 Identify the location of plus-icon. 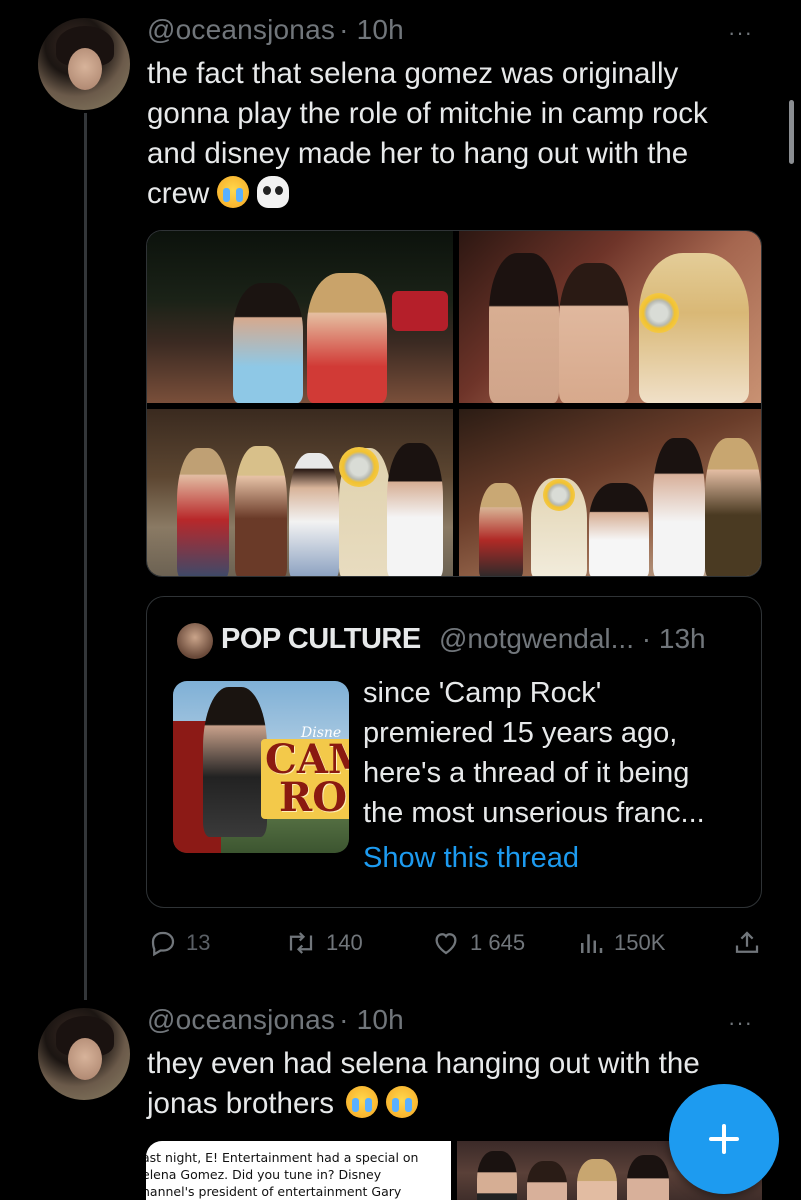
(724, 1139).